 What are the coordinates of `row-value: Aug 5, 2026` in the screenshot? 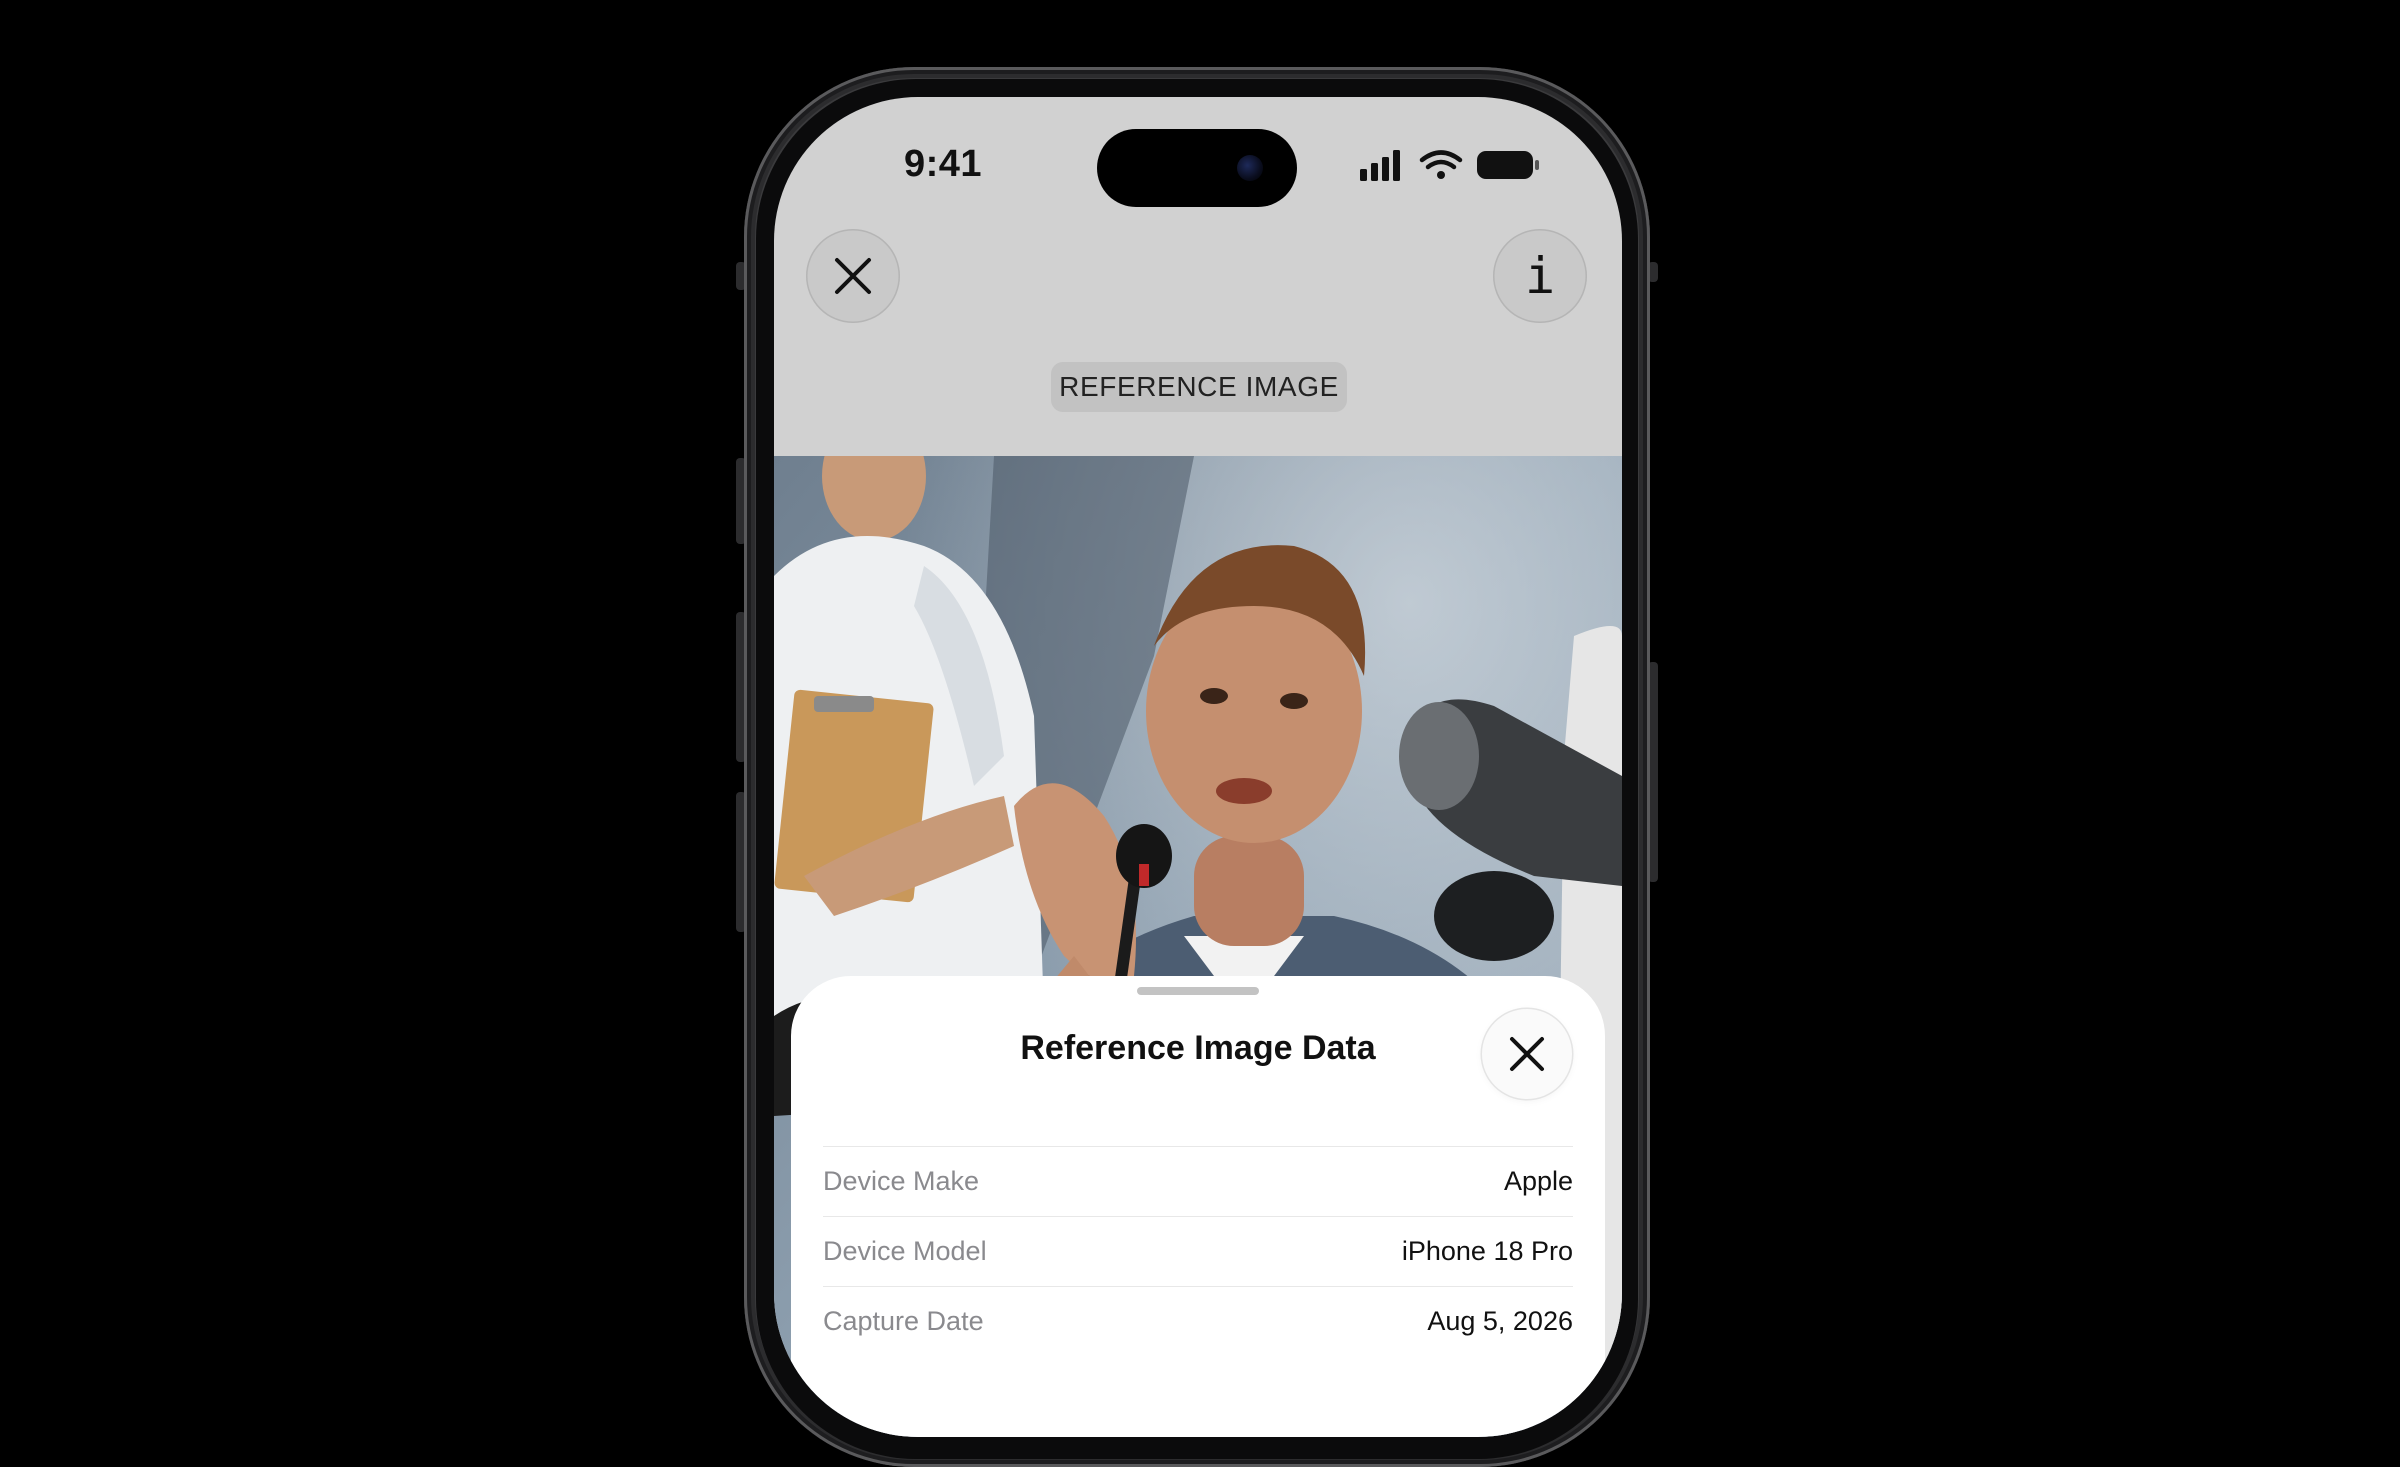 It's located at (1500, 1321).